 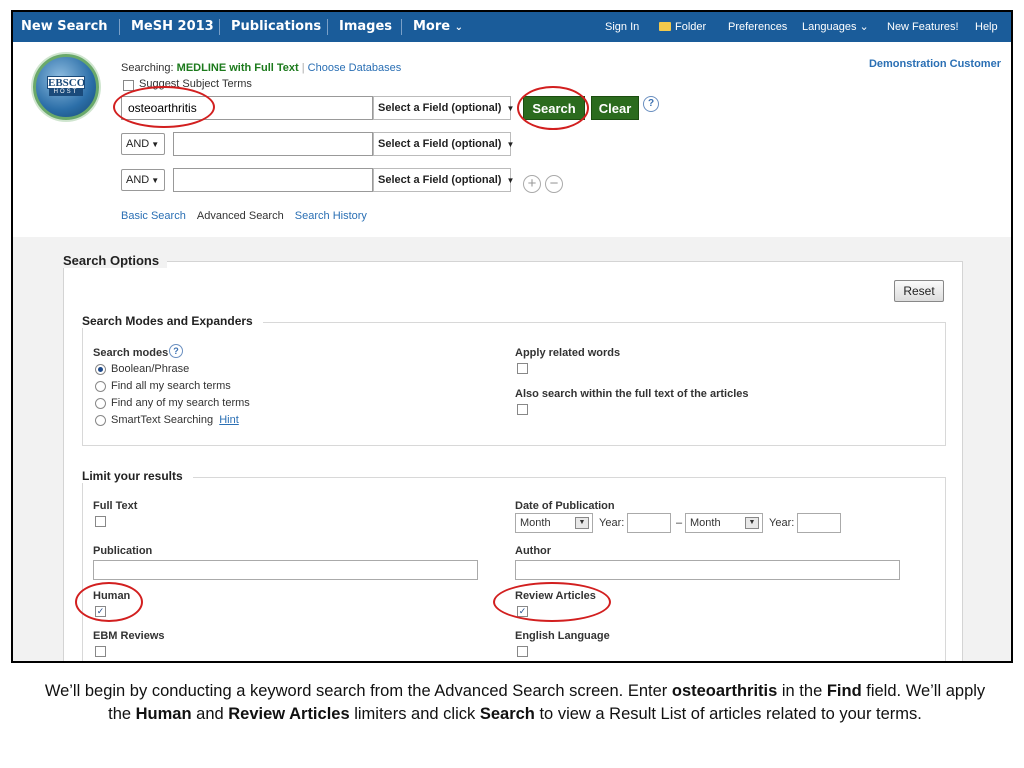 I want to click on full-text-search-checkbox, so click(x=522, y=409).